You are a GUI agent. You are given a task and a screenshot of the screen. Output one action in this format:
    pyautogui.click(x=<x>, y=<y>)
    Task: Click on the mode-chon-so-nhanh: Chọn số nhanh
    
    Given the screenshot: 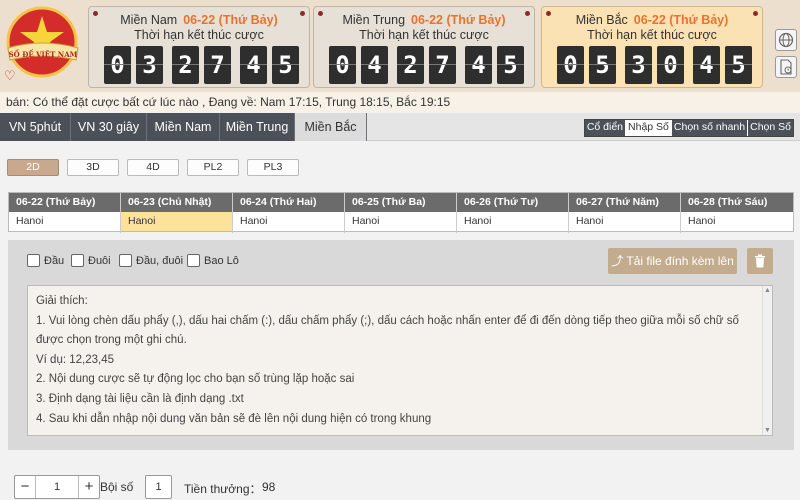 What is the action you would take?
    pyautogui.click(x=710, y=128)
    